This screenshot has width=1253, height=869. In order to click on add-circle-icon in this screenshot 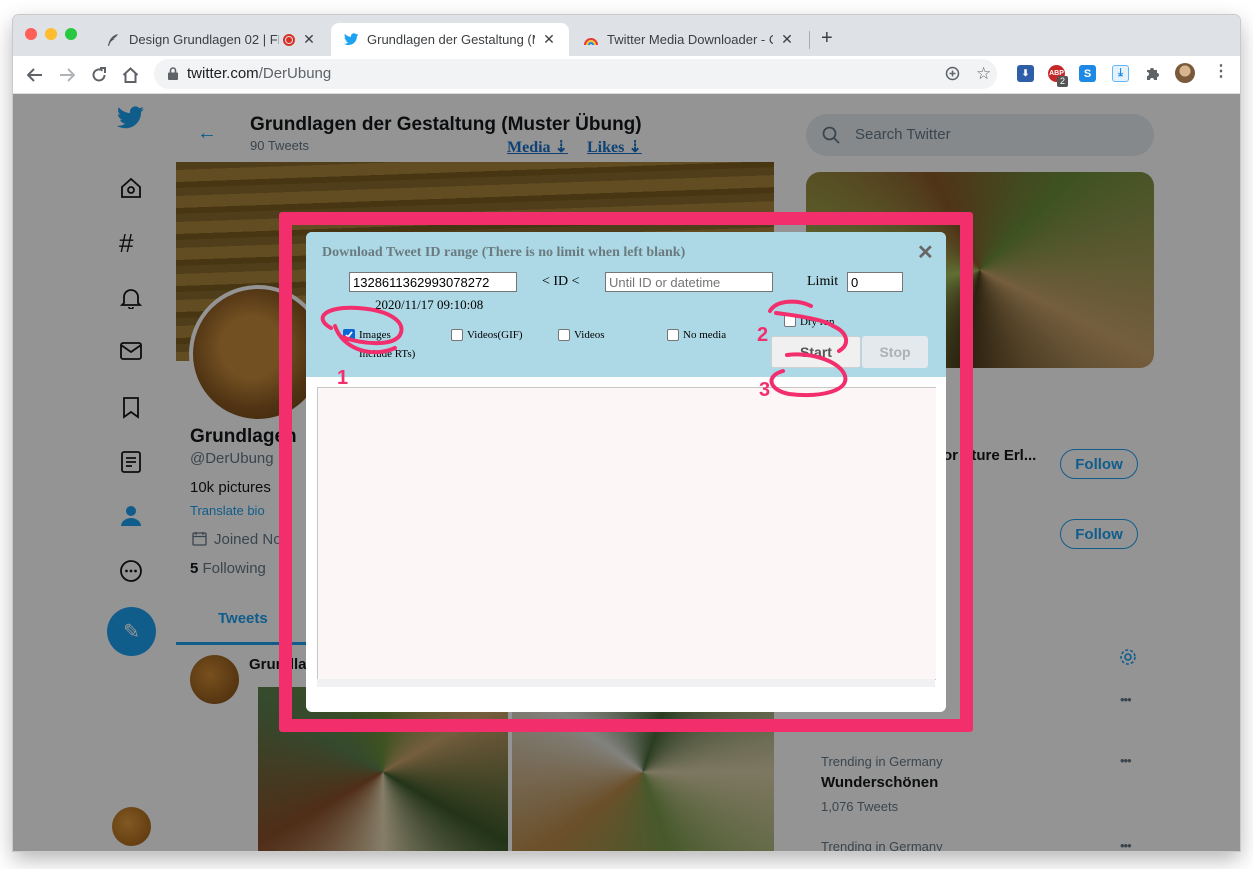, I will do `click(952, 76)`.